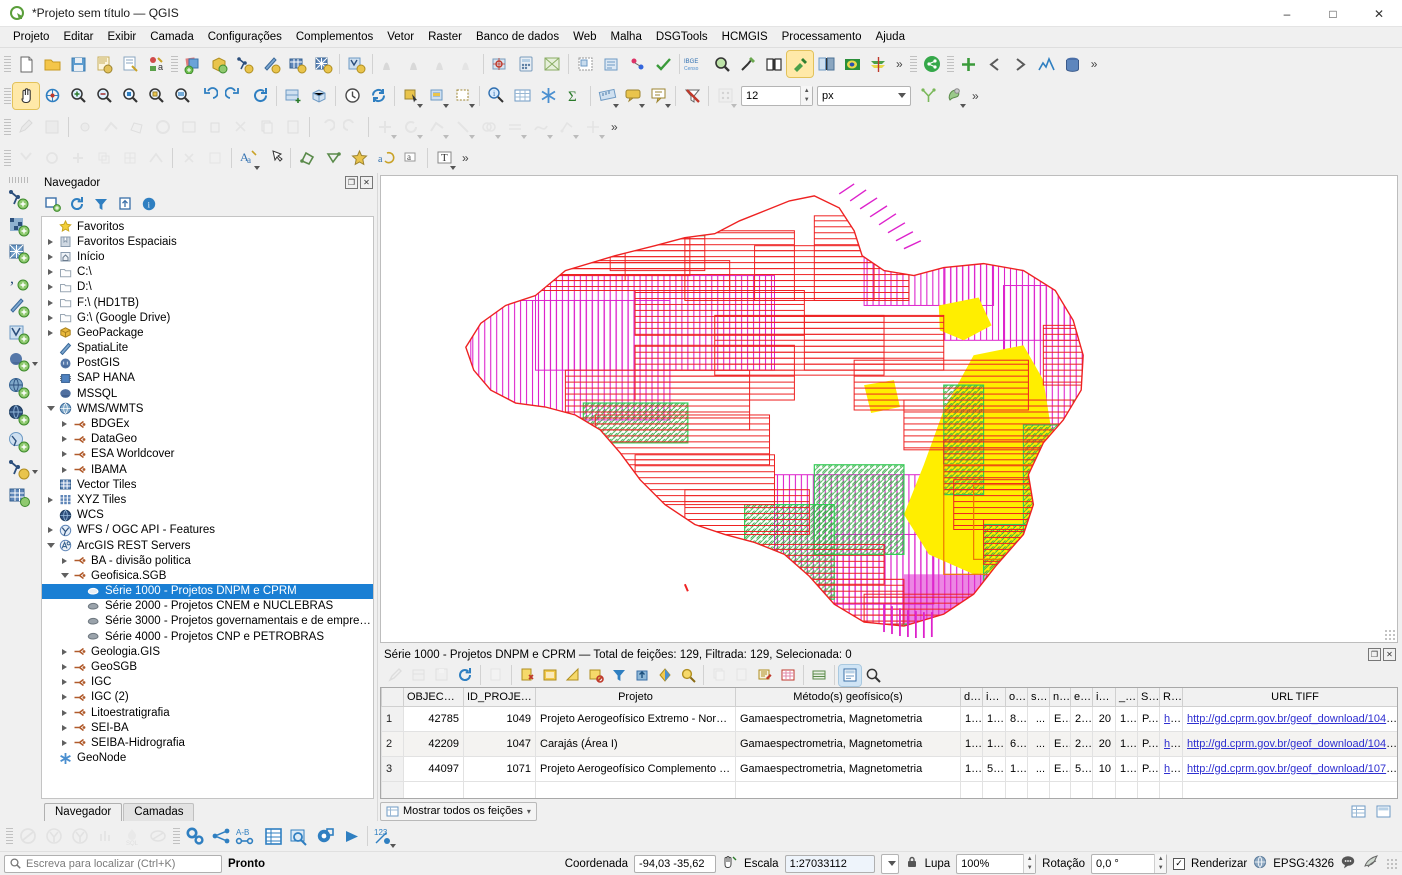 The width and height of the screenshot is (1402, 875). Describe the element at coordinates (1260, 863) in the screenshot. I see `globe-icon` at that location.